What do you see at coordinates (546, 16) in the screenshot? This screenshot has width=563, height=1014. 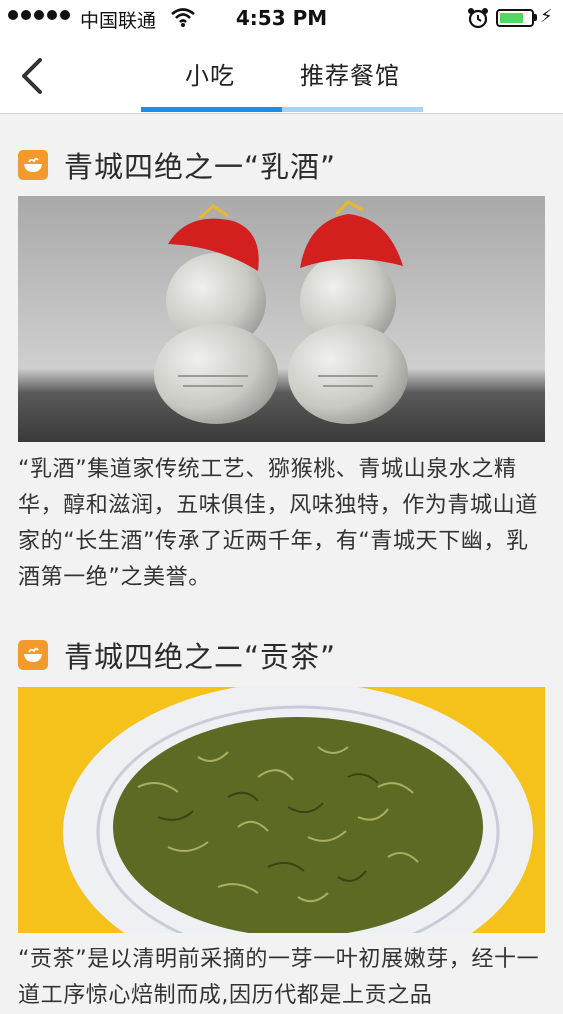 I see `lightning-bolt-icon: ⚡` at bounding box center [546, 16].